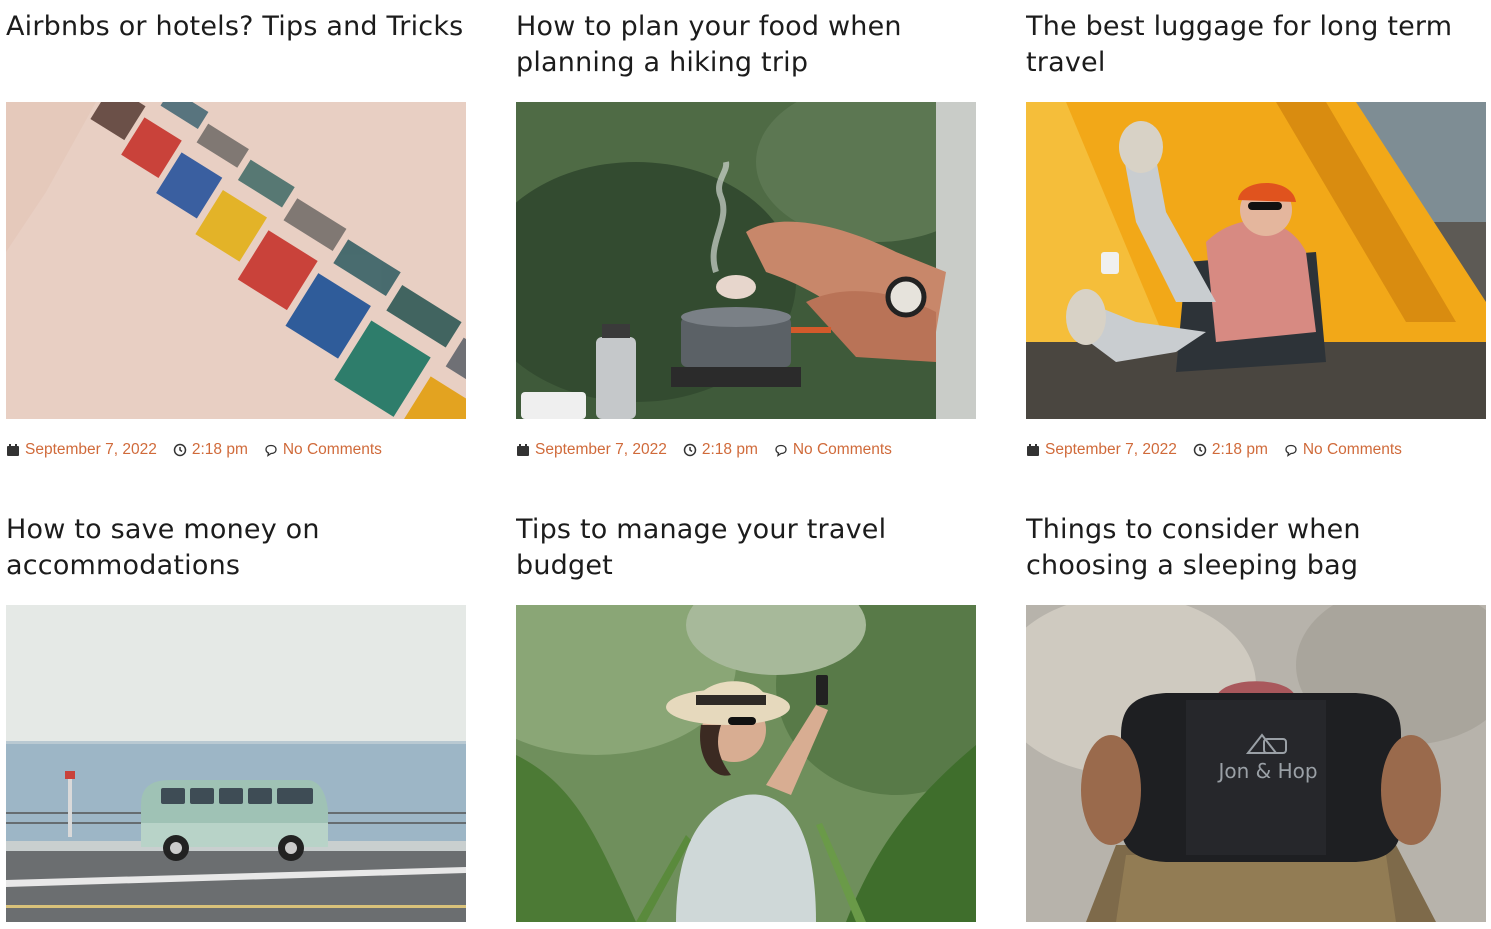  I want to click on vw-van-seaside-image, so click(236, 763).